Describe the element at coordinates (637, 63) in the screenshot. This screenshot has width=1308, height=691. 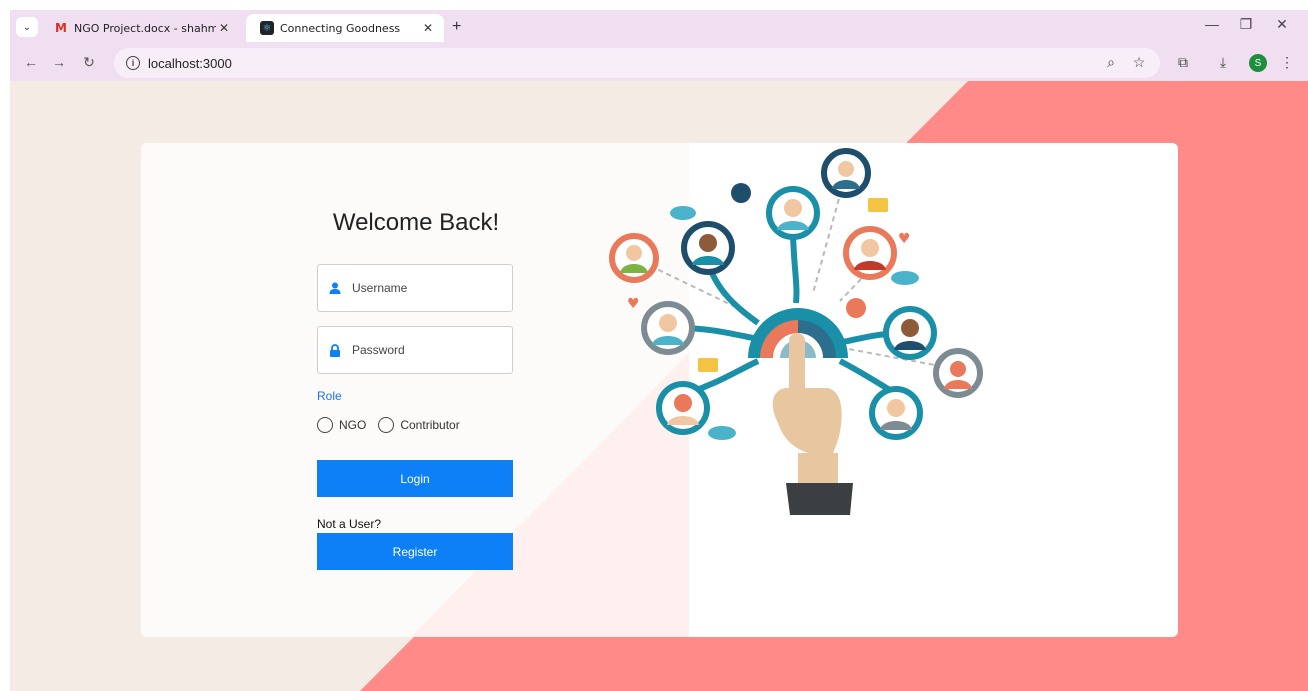
I see `address-bar: i localhost:3000` at that location.